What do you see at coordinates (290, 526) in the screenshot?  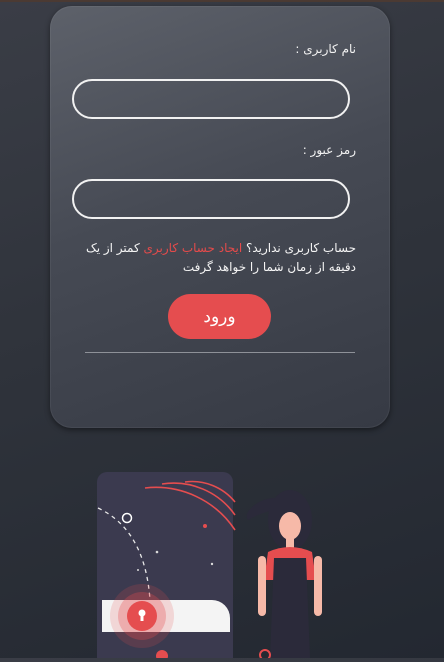 I see `face` at bounding box center [290, 526].